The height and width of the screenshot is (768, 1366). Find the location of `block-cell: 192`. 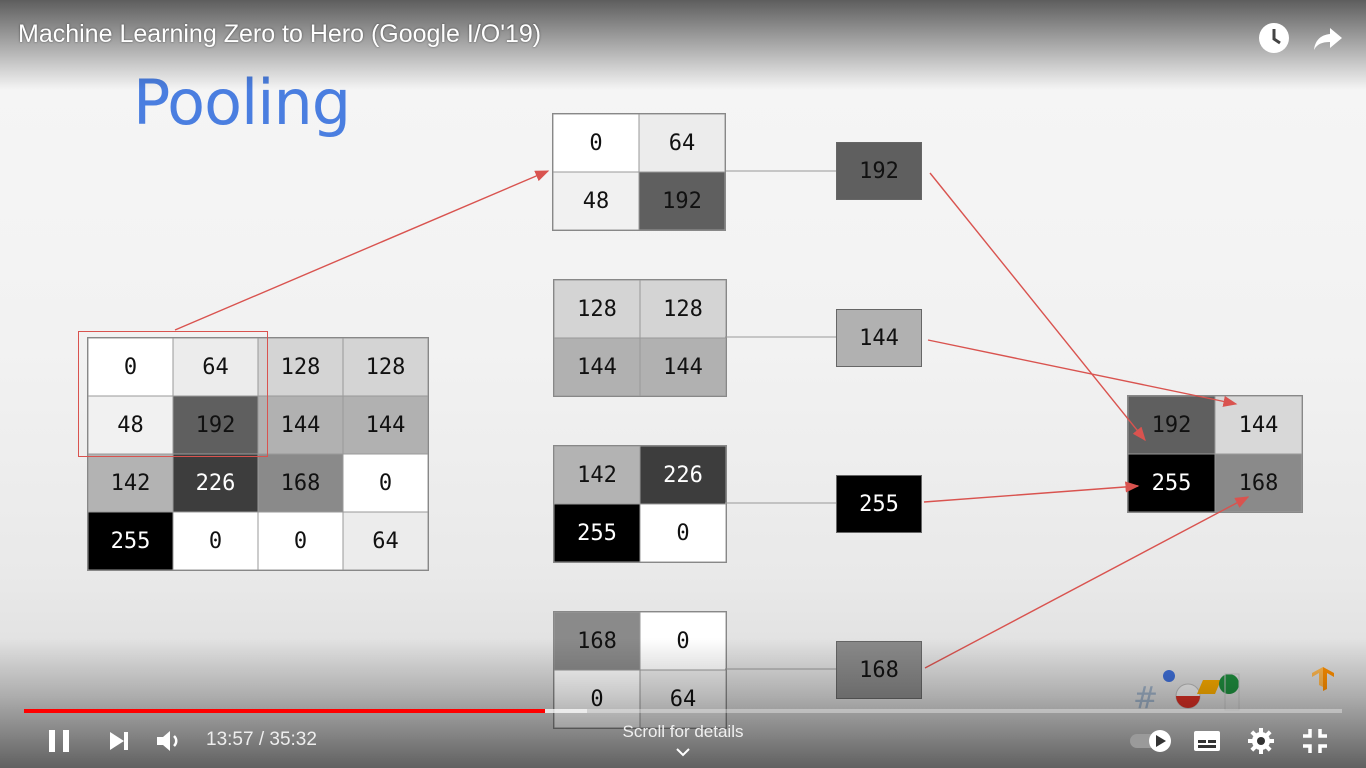

block-cell: 192 is located at coordinates (682, 201).